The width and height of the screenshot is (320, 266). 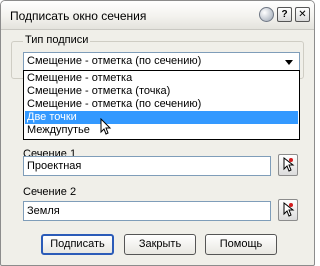 I want to click on section2-label: Сечение 2, so click(x=50, y=192).